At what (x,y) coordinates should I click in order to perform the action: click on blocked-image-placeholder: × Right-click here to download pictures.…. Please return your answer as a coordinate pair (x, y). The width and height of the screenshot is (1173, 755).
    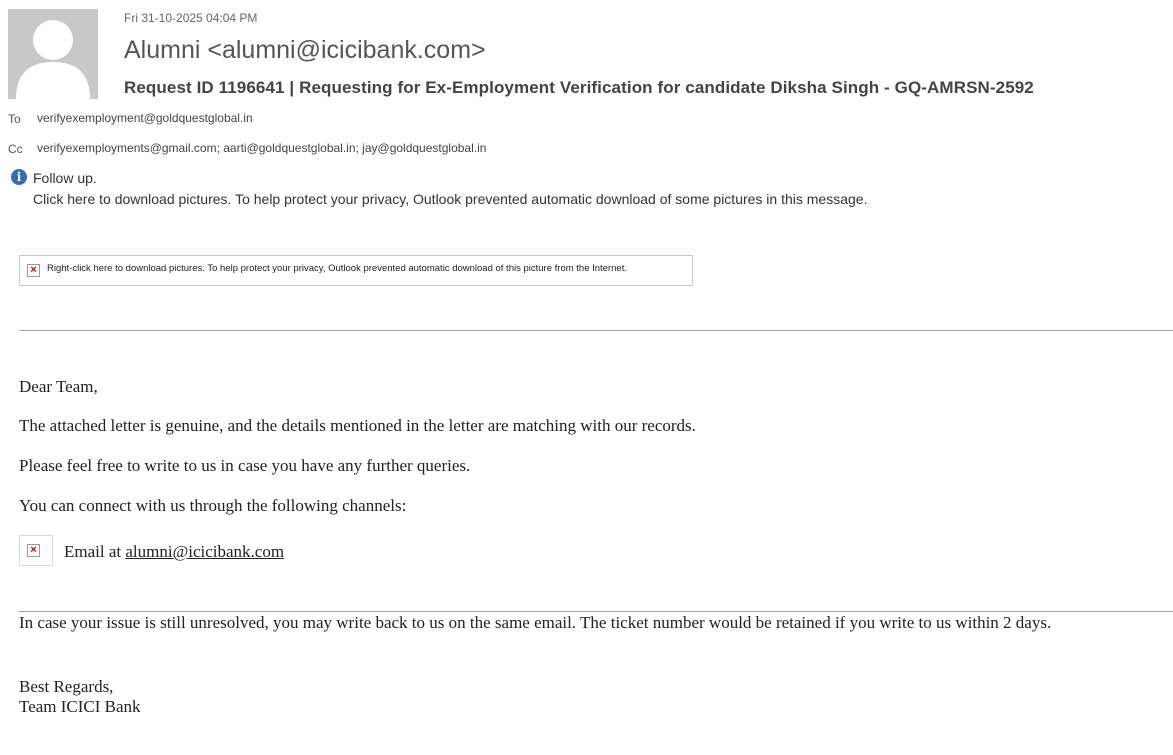
    Looking at the image, I should click on (356, 270).